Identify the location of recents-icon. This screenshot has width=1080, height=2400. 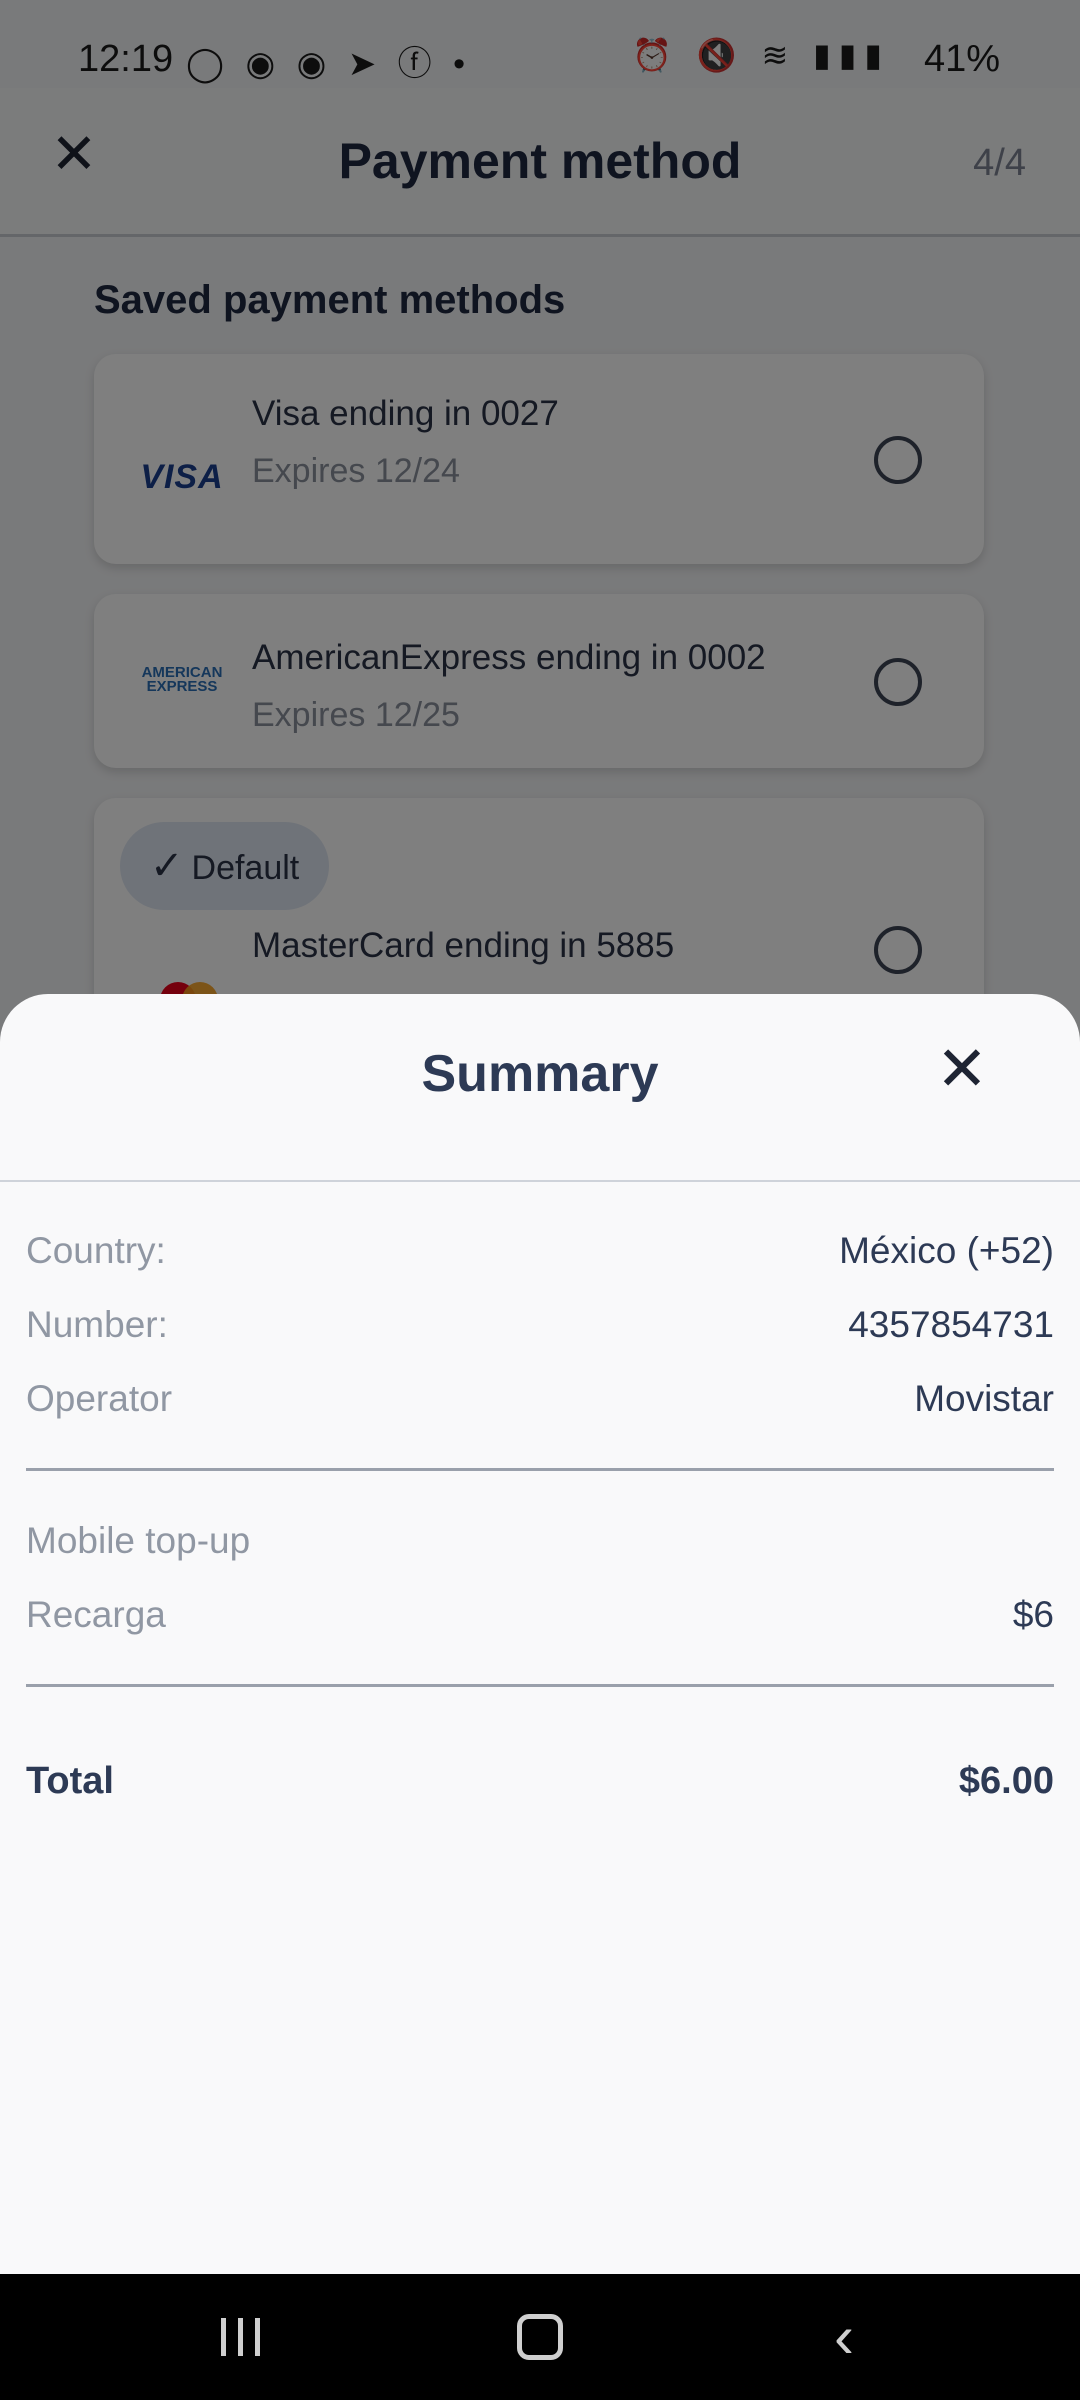
(240, 2337).